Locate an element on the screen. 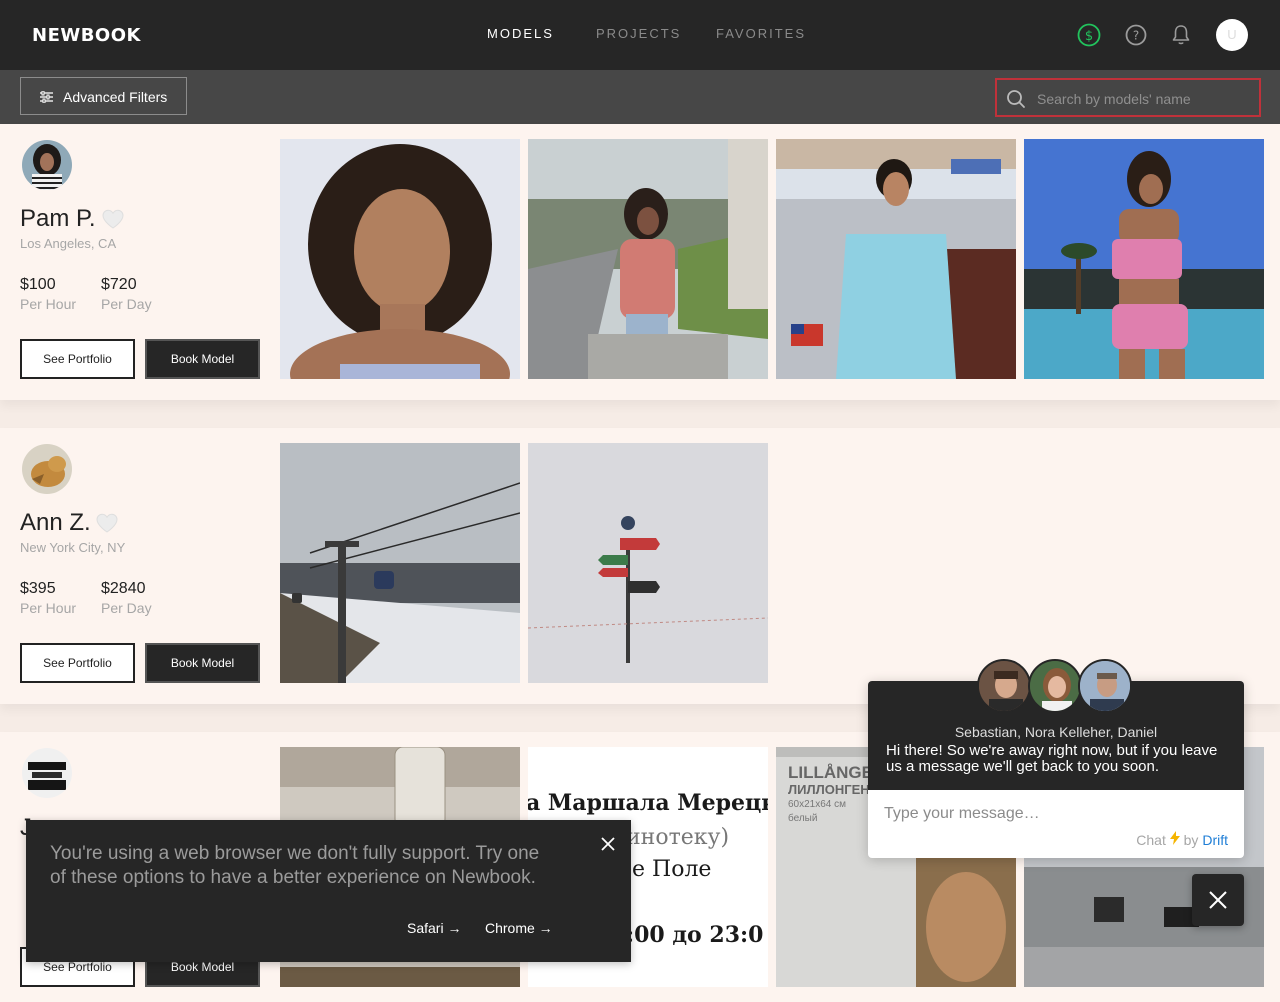  photo-text: инотеку) is located at coordinates (678, 837).